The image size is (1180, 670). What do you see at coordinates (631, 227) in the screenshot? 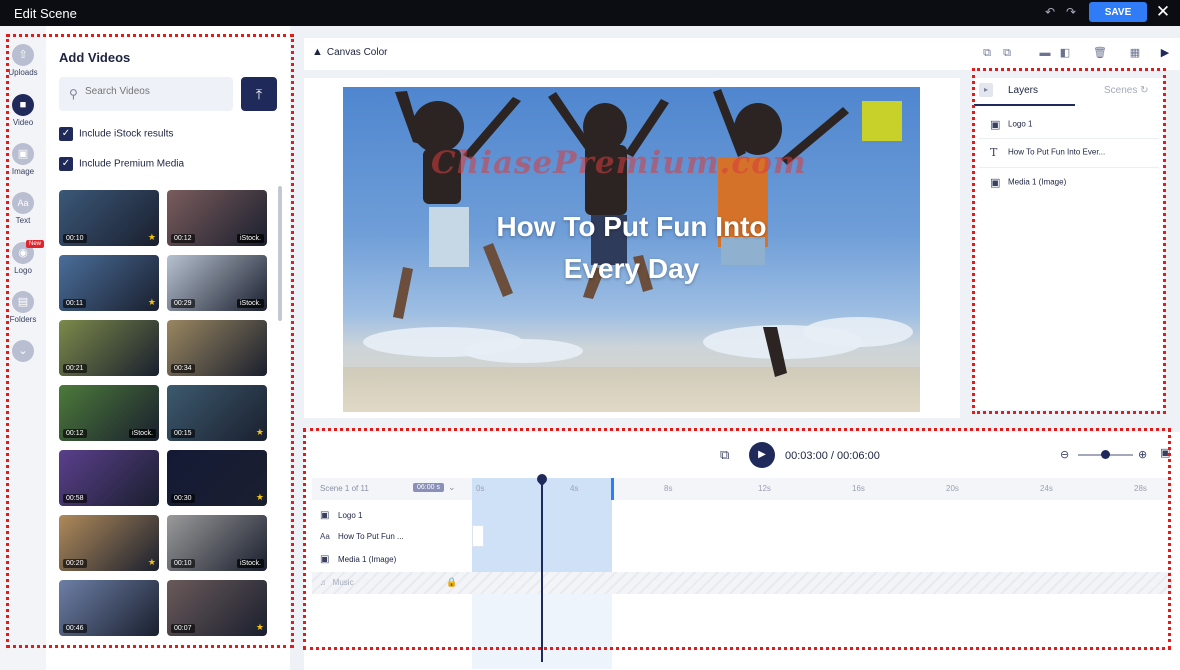
I see `canvas-headline-line1: How To Put Fun Into` at bounding box center [631, 227].